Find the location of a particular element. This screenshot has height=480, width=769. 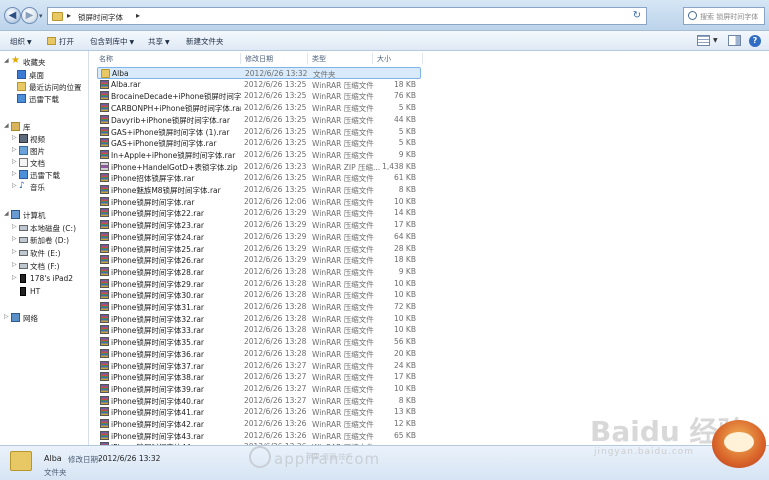

sidebar-item-music: ▷ ♪ 音乐 is located at coordinates (44, 187).